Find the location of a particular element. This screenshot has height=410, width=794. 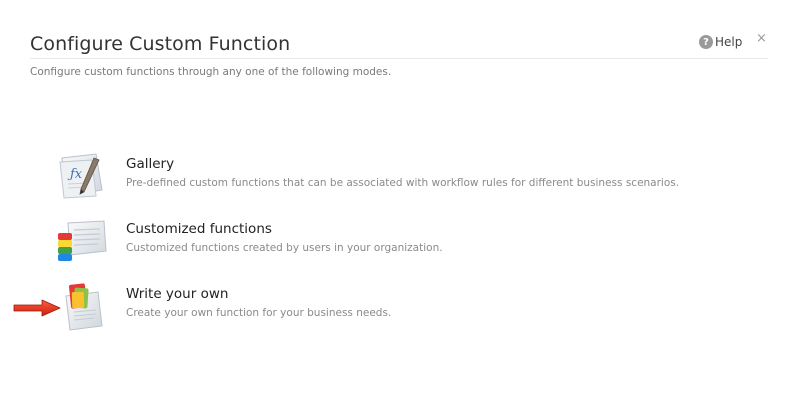

option-write-your-own-title: Write your own is located at coordinates (177, 294).